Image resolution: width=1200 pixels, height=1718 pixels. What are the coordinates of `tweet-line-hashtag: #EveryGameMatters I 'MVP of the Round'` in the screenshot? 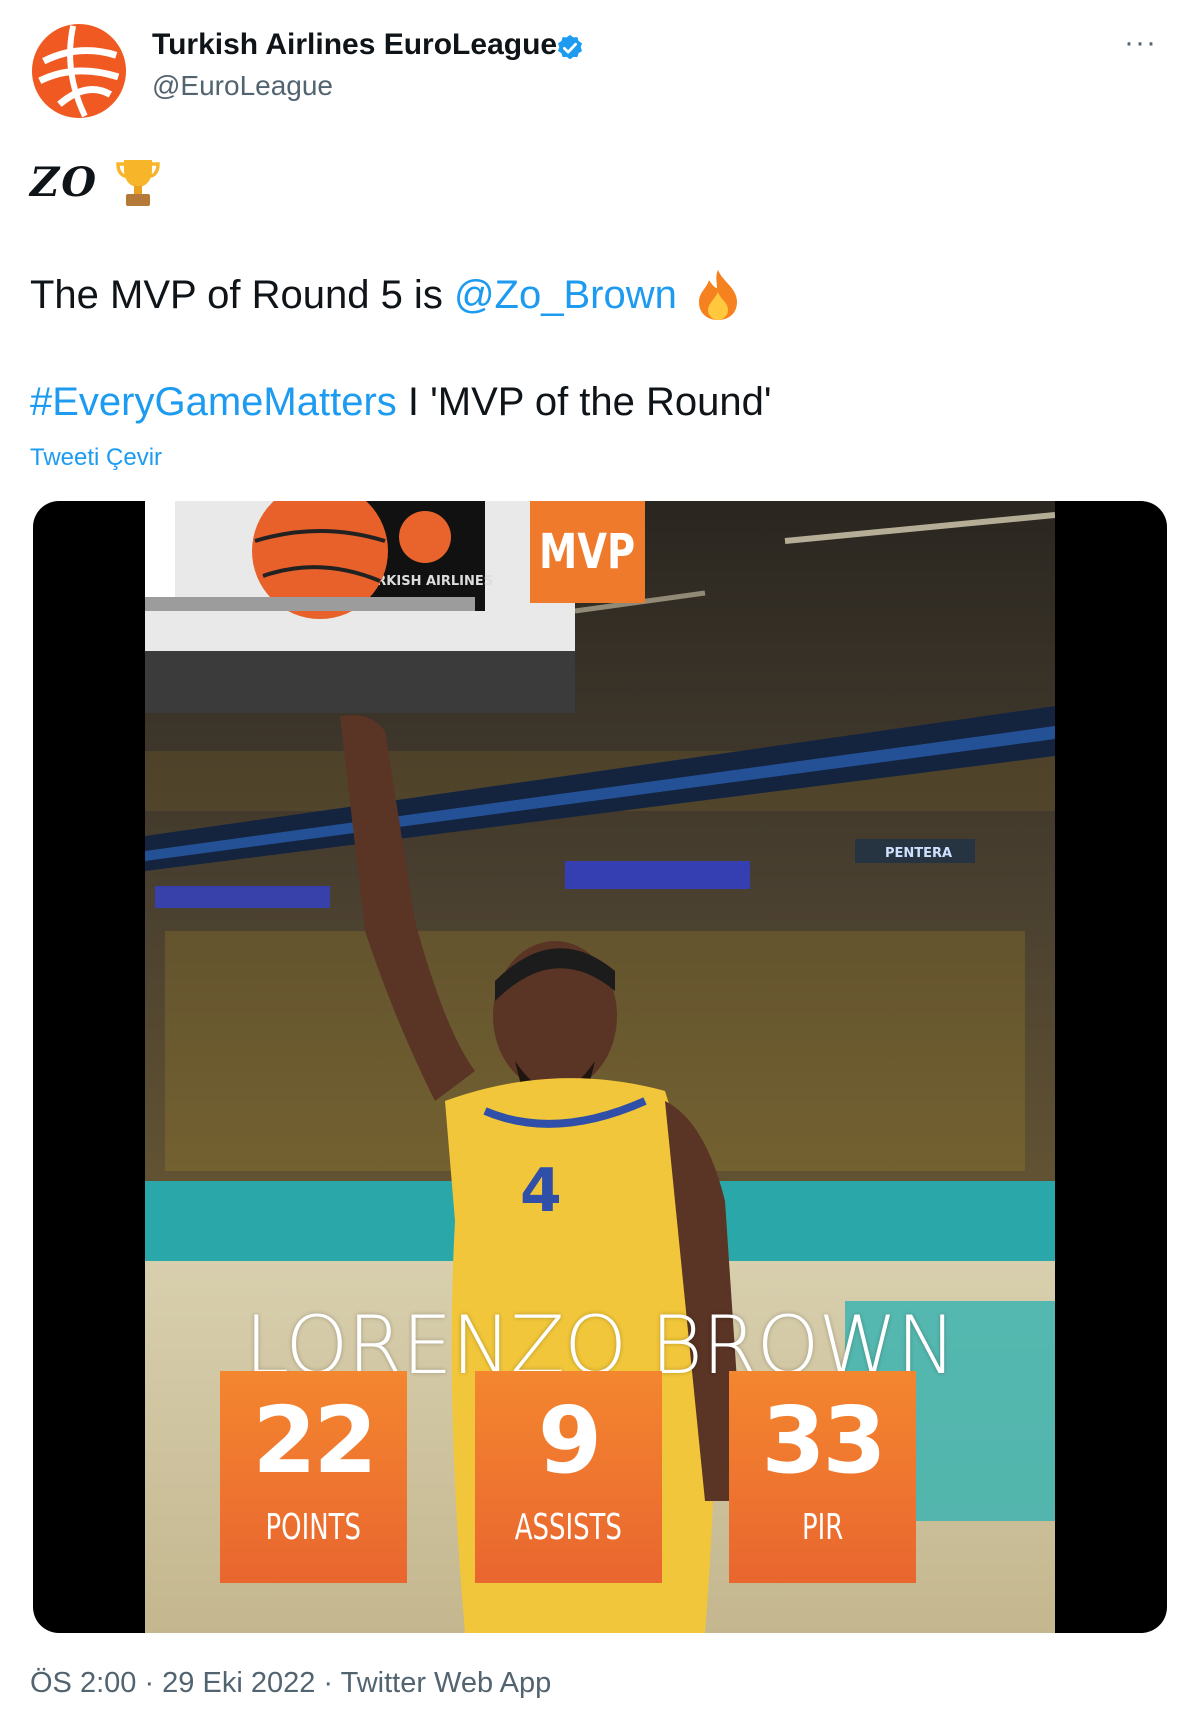 It's located at (401, 402).